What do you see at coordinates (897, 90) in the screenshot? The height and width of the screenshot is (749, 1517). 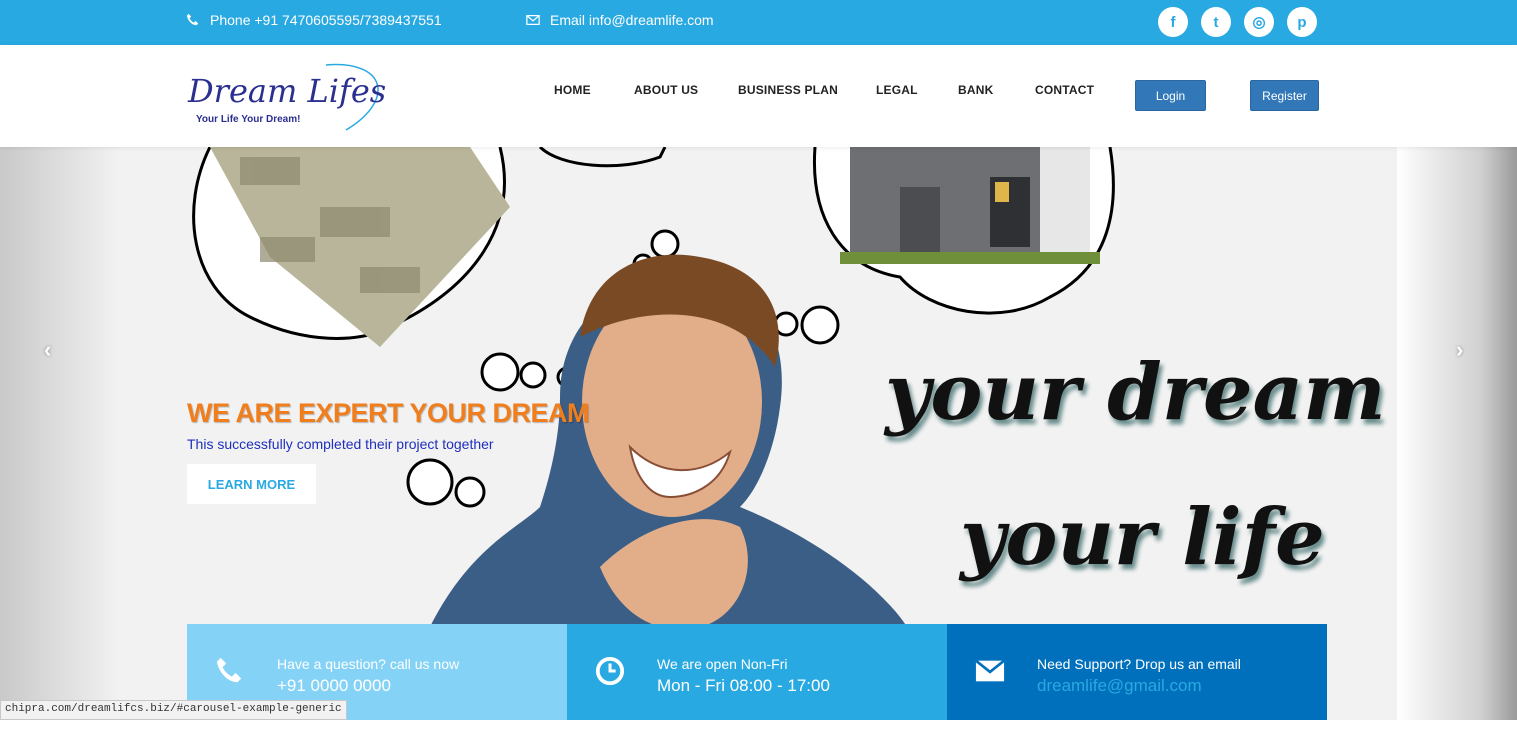 I see `nav-legal: LEGAL` at bounding box center [897, 90].